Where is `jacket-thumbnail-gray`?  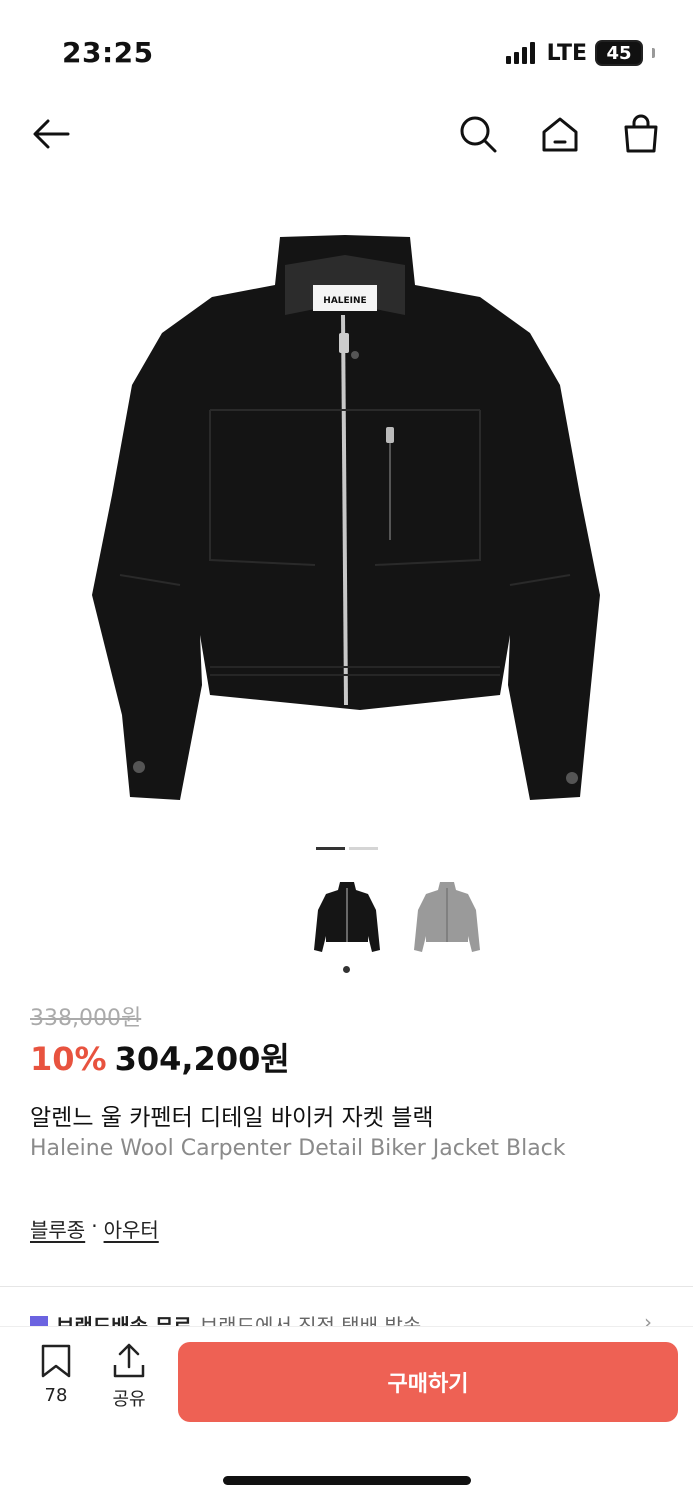
jacket-thumbnail-gray is located at coordinates (447, 917).